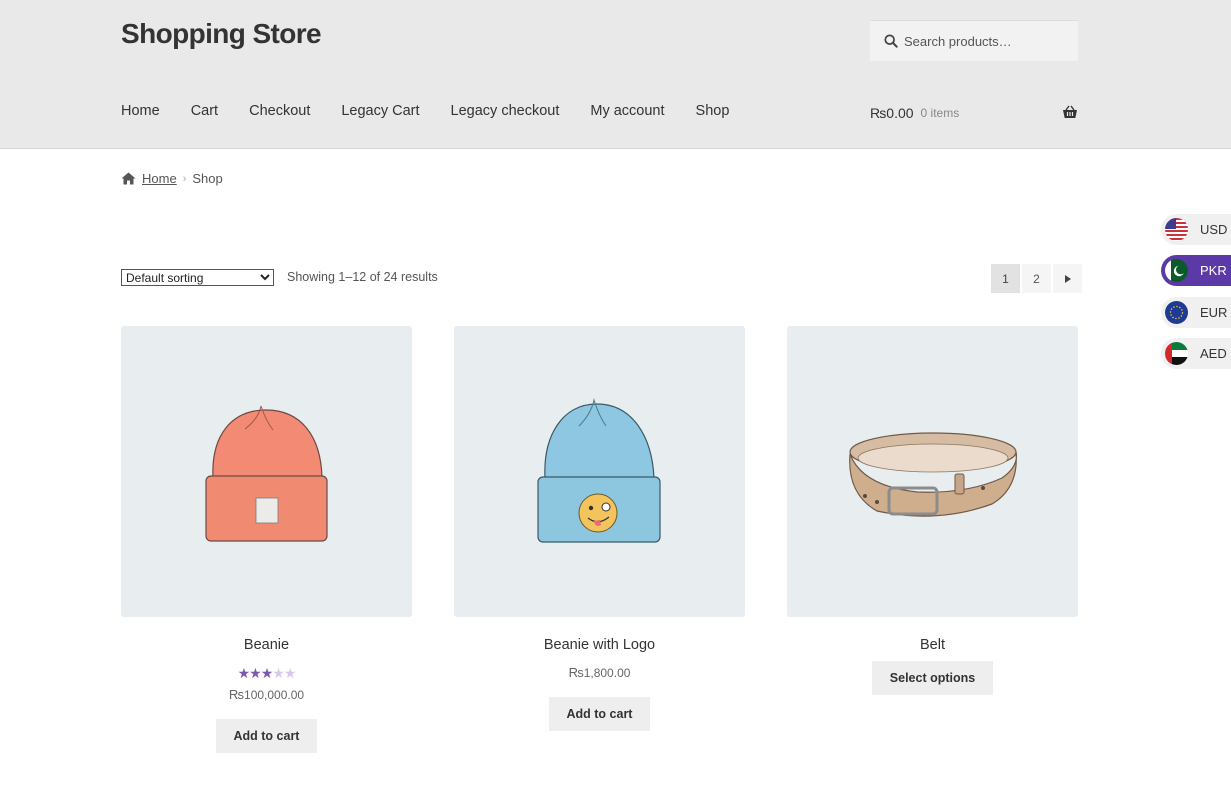  What do you see at coordinates (1196, 312) in the screenshot?
I see `currency-option-eur: EUR` at bounding box center [1196, 312].